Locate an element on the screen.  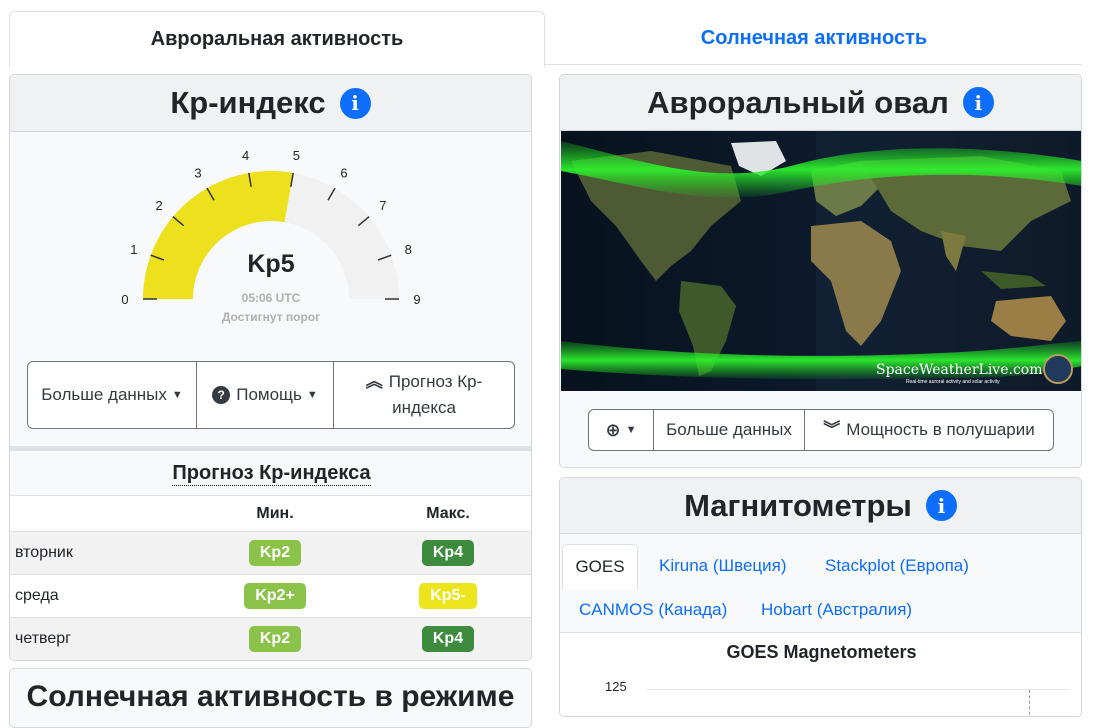
gauge-fill is located at coordinates (218, 234).